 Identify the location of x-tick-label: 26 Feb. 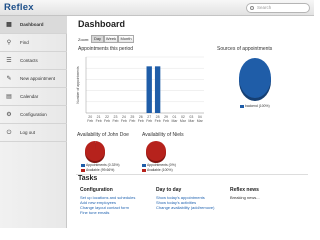
(140, 119).